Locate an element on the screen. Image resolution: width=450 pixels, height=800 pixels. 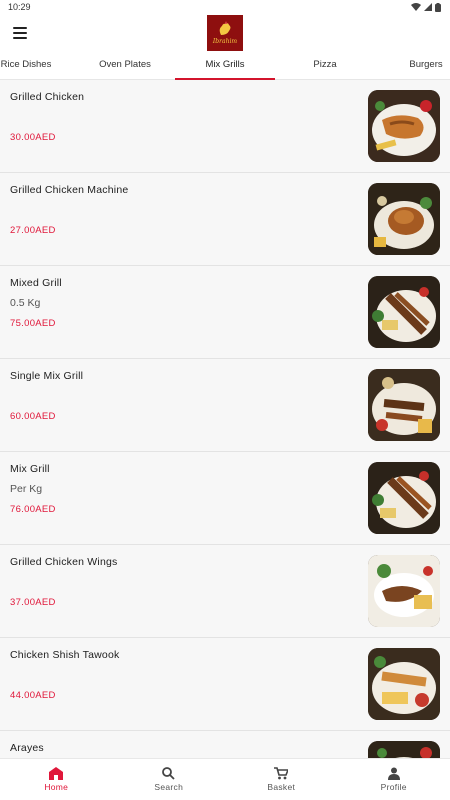
status-icons is located at coordinates (426, 7).